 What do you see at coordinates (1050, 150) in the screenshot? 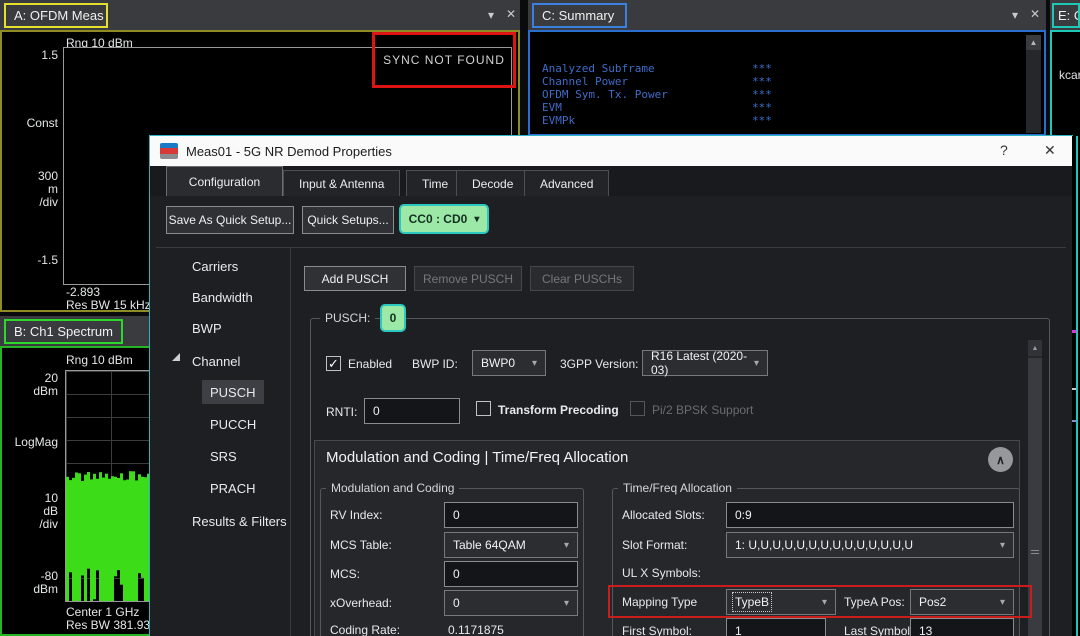
I see `dialog-close-icon: ✕` at bounding box center [1050, 150].